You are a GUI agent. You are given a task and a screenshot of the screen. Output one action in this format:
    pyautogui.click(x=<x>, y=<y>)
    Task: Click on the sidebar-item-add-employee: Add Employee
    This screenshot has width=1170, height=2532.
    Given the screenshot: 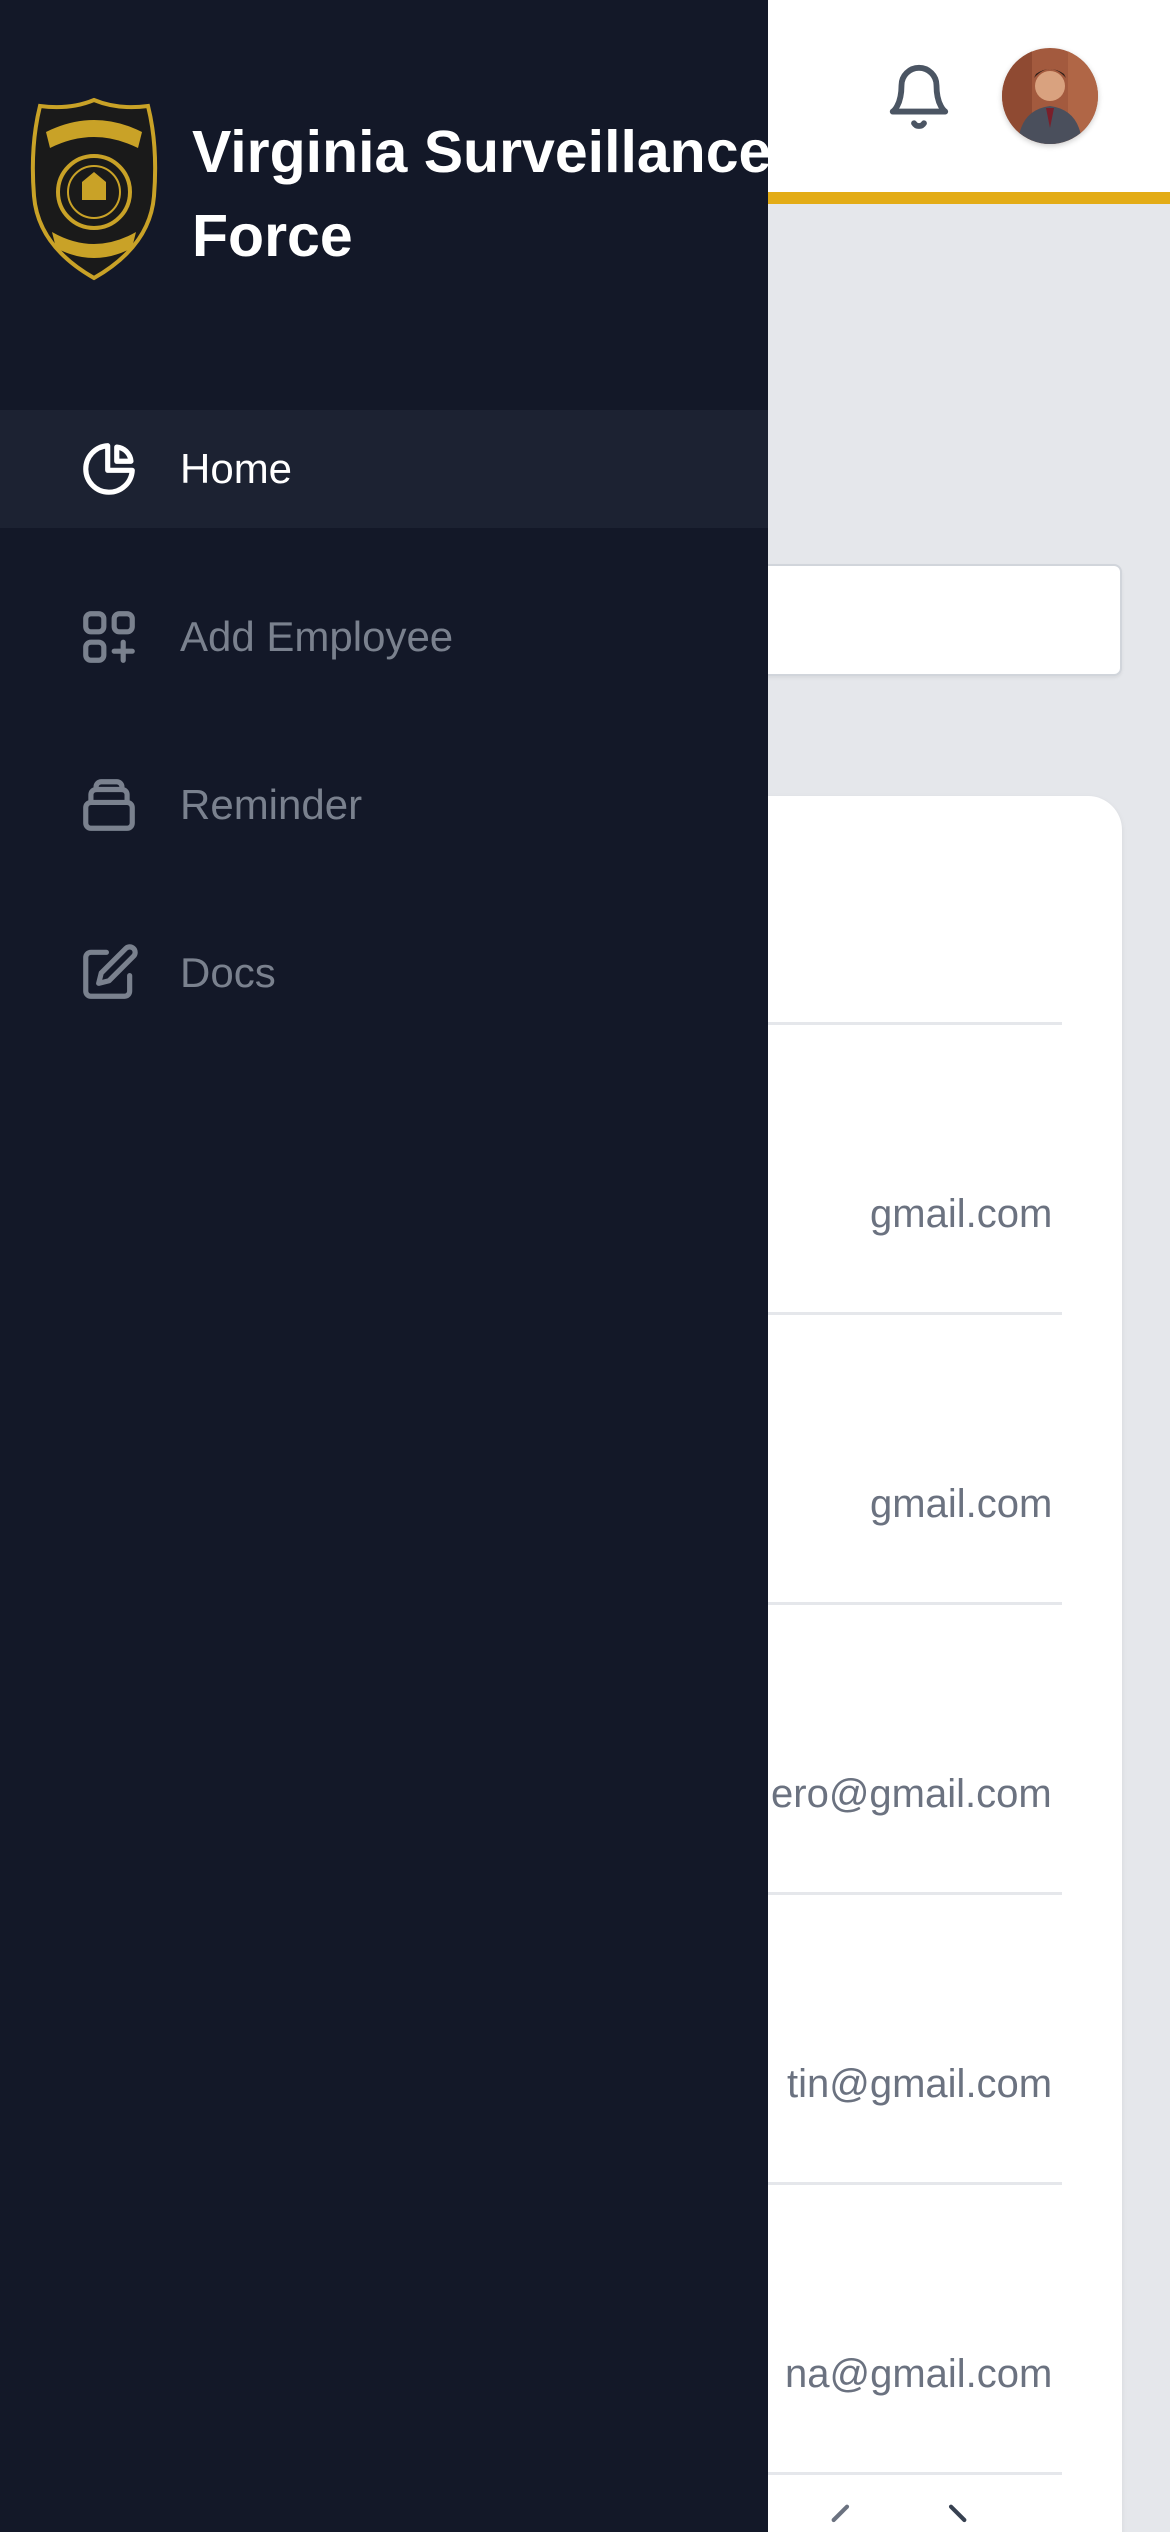 What is the action you would take?
    pyautogui.click(x=384, y=637)
    